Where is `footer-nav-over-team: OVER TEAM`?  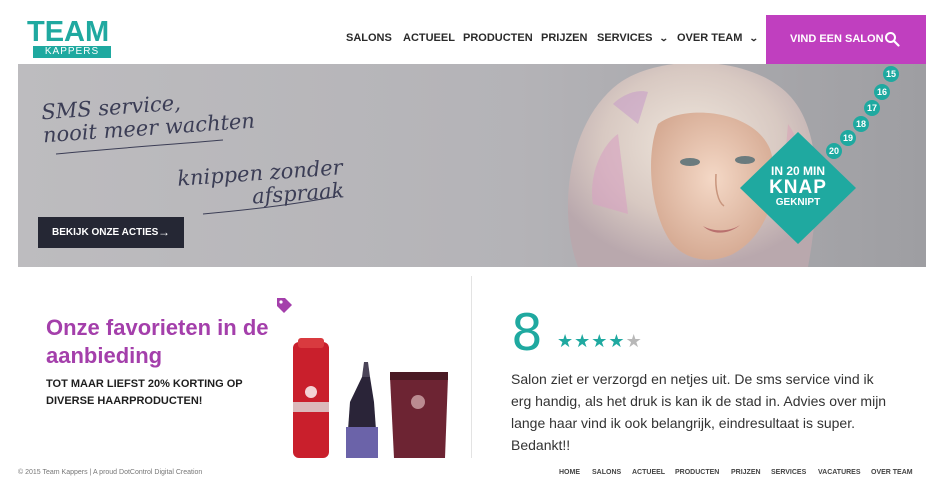 footer-nav-over-team: OVER TEAM is located at coordinates (892, 472).